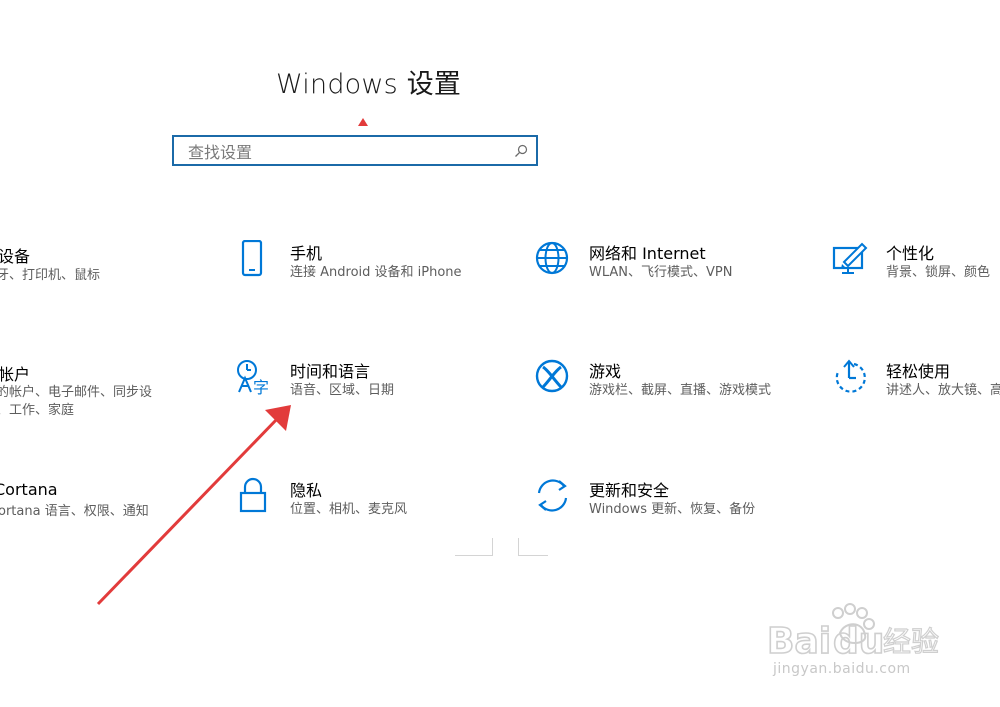  I want to click on annotation-arrow, so click(193, 505).